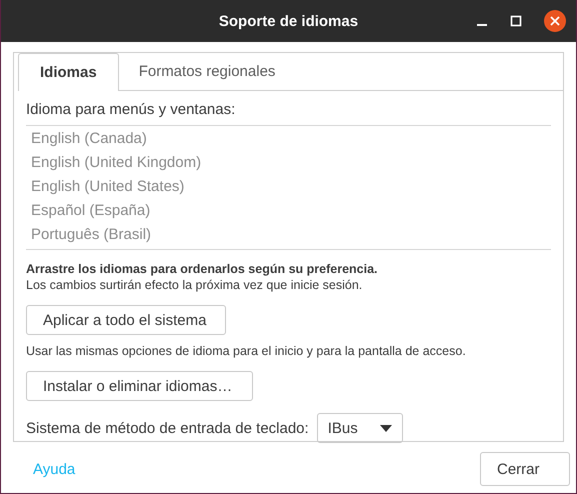  Describe the element at coordinates (359, 428) in the screenshot. I see `input-method-dropdown: IBus` at that location.